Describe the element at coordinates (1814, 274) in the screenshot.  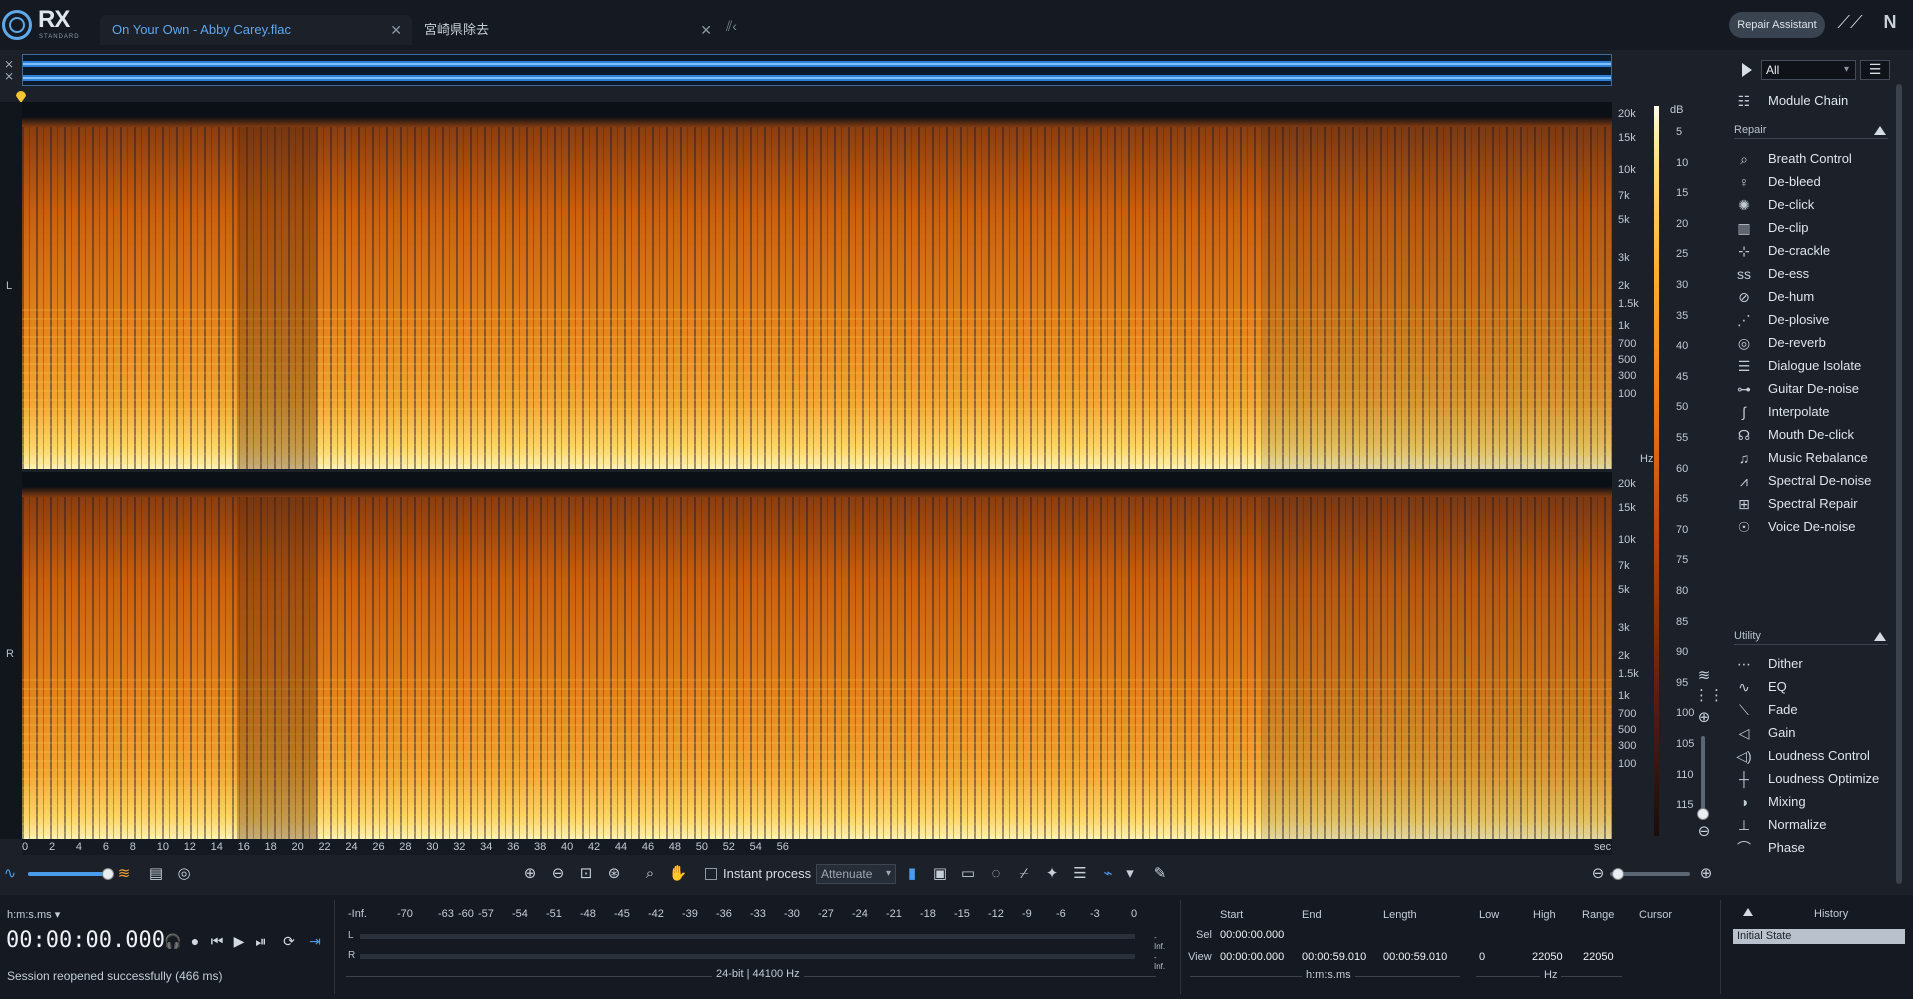
I see `module-de-ess: ss De-ess` at that location.